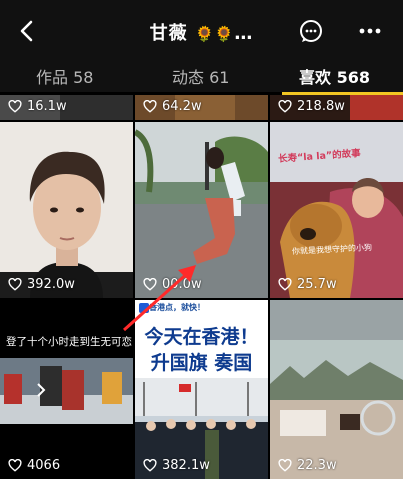 The width and height of the screenshot is (403, 479). I want to click on like-count-text: 392.0w, so click(51, 284).